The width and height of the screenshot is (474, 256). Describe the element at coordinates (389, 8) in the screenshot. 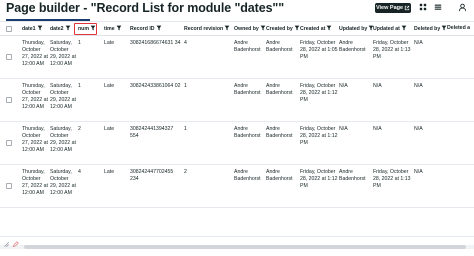

I see `view-page-label: View Page` at that location.